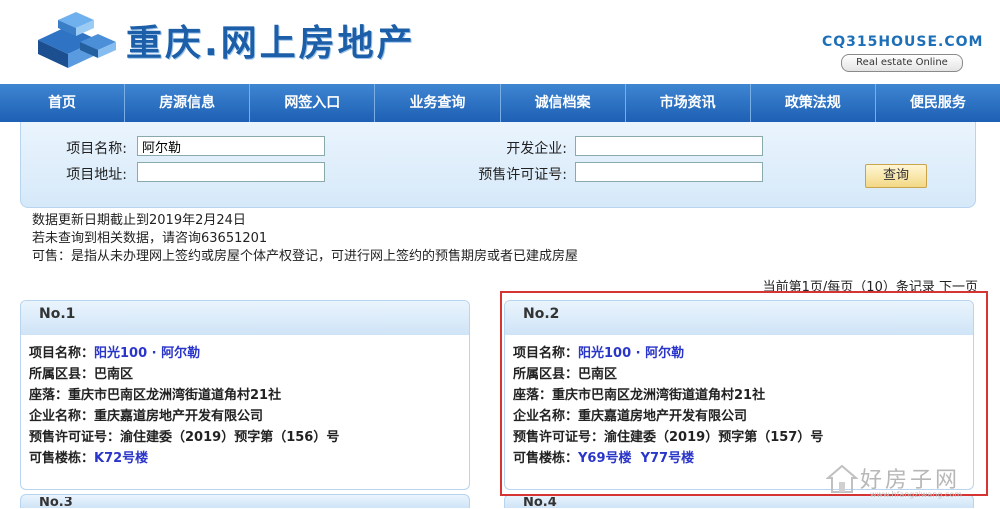 The image size is (1000, 509). I want to click on nav-item-services: 便民服务, so click(938, 103).